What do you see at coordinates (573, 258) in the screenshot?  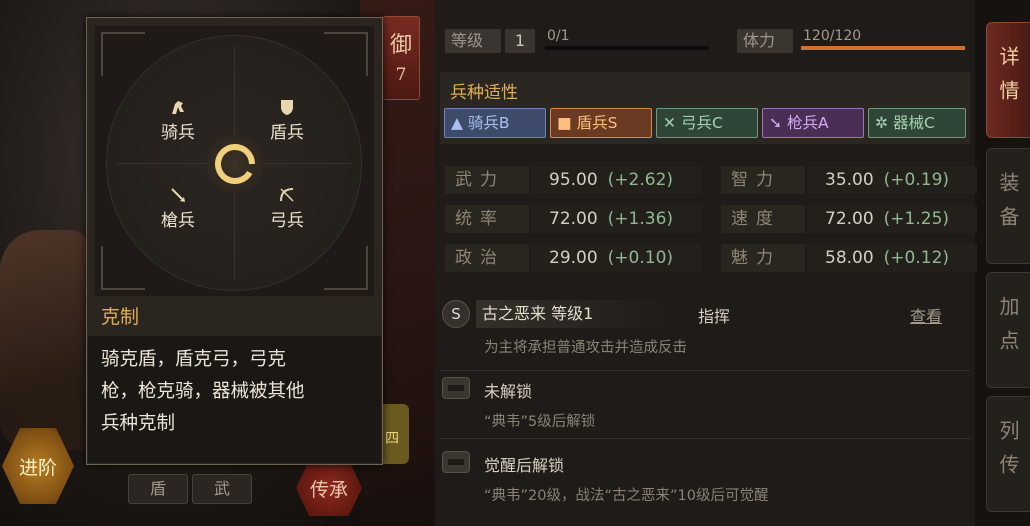 I see `stat-number: 29.00` at bounding box center [573, 258].